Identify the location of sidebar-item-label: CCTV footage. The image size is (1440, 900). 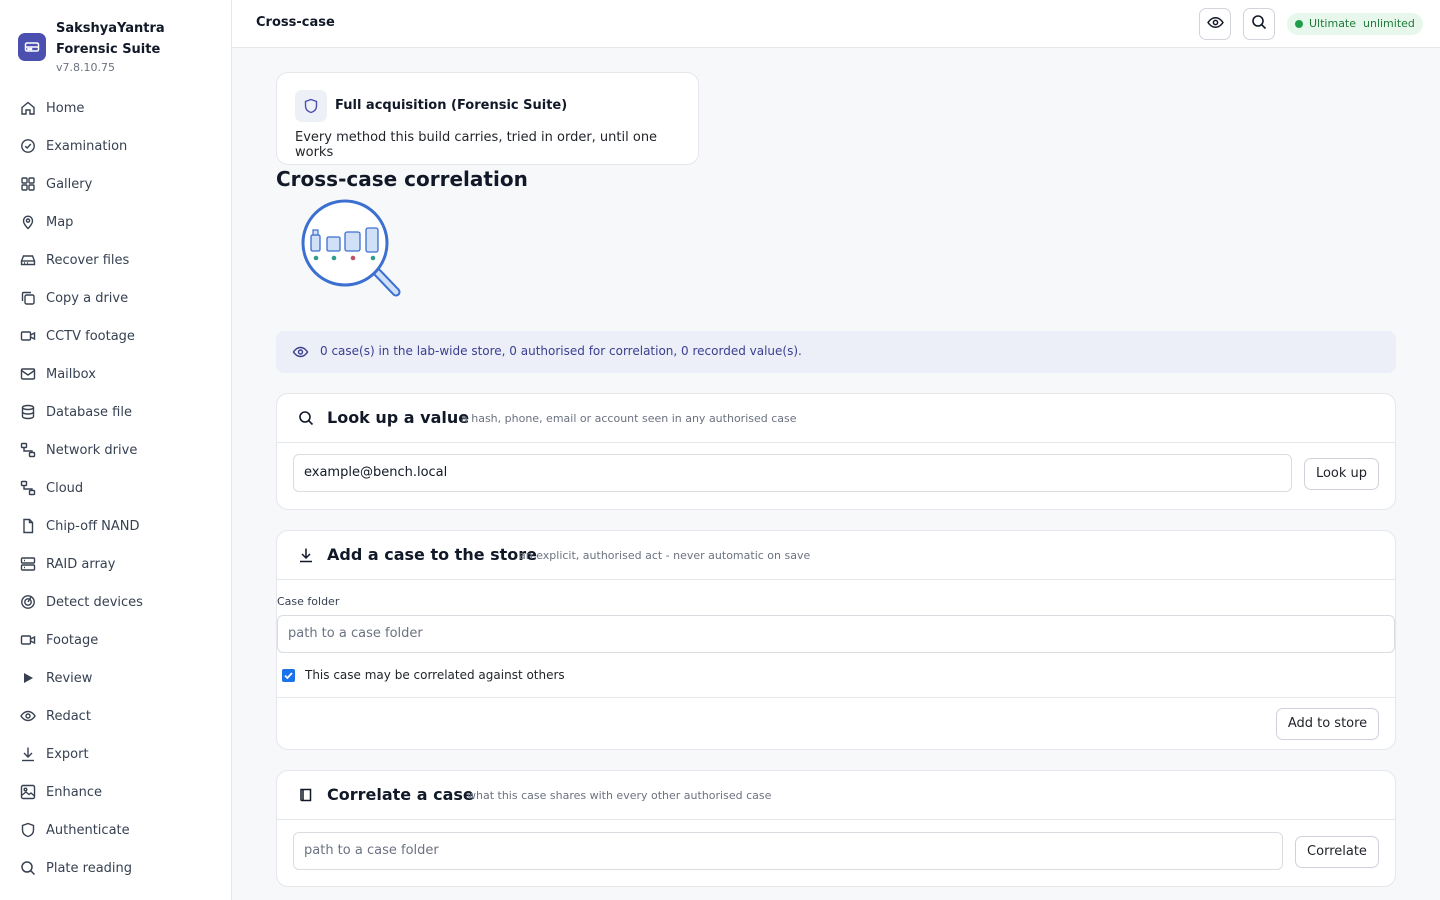
(90, 336).